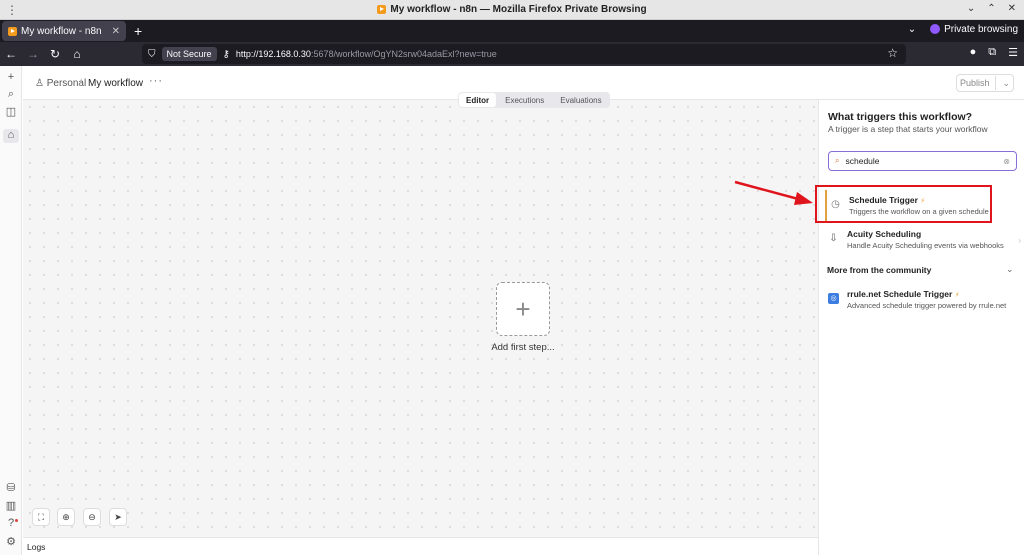 This screenshot has width=1024, height=555. I want to click on pointer-mode-icon: ➤, so click(118, 517).